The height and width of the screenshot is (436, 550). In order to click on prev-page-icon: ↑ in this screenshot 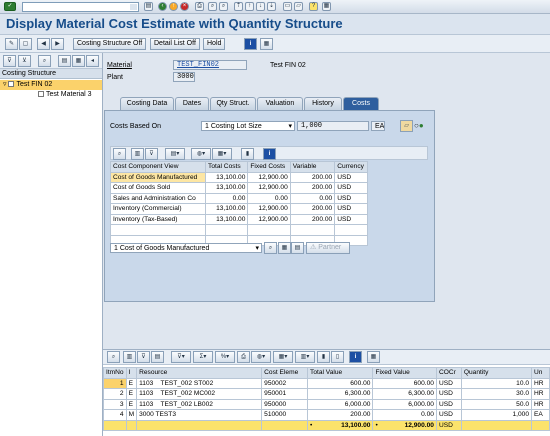, I will do `click(249, 6)`.